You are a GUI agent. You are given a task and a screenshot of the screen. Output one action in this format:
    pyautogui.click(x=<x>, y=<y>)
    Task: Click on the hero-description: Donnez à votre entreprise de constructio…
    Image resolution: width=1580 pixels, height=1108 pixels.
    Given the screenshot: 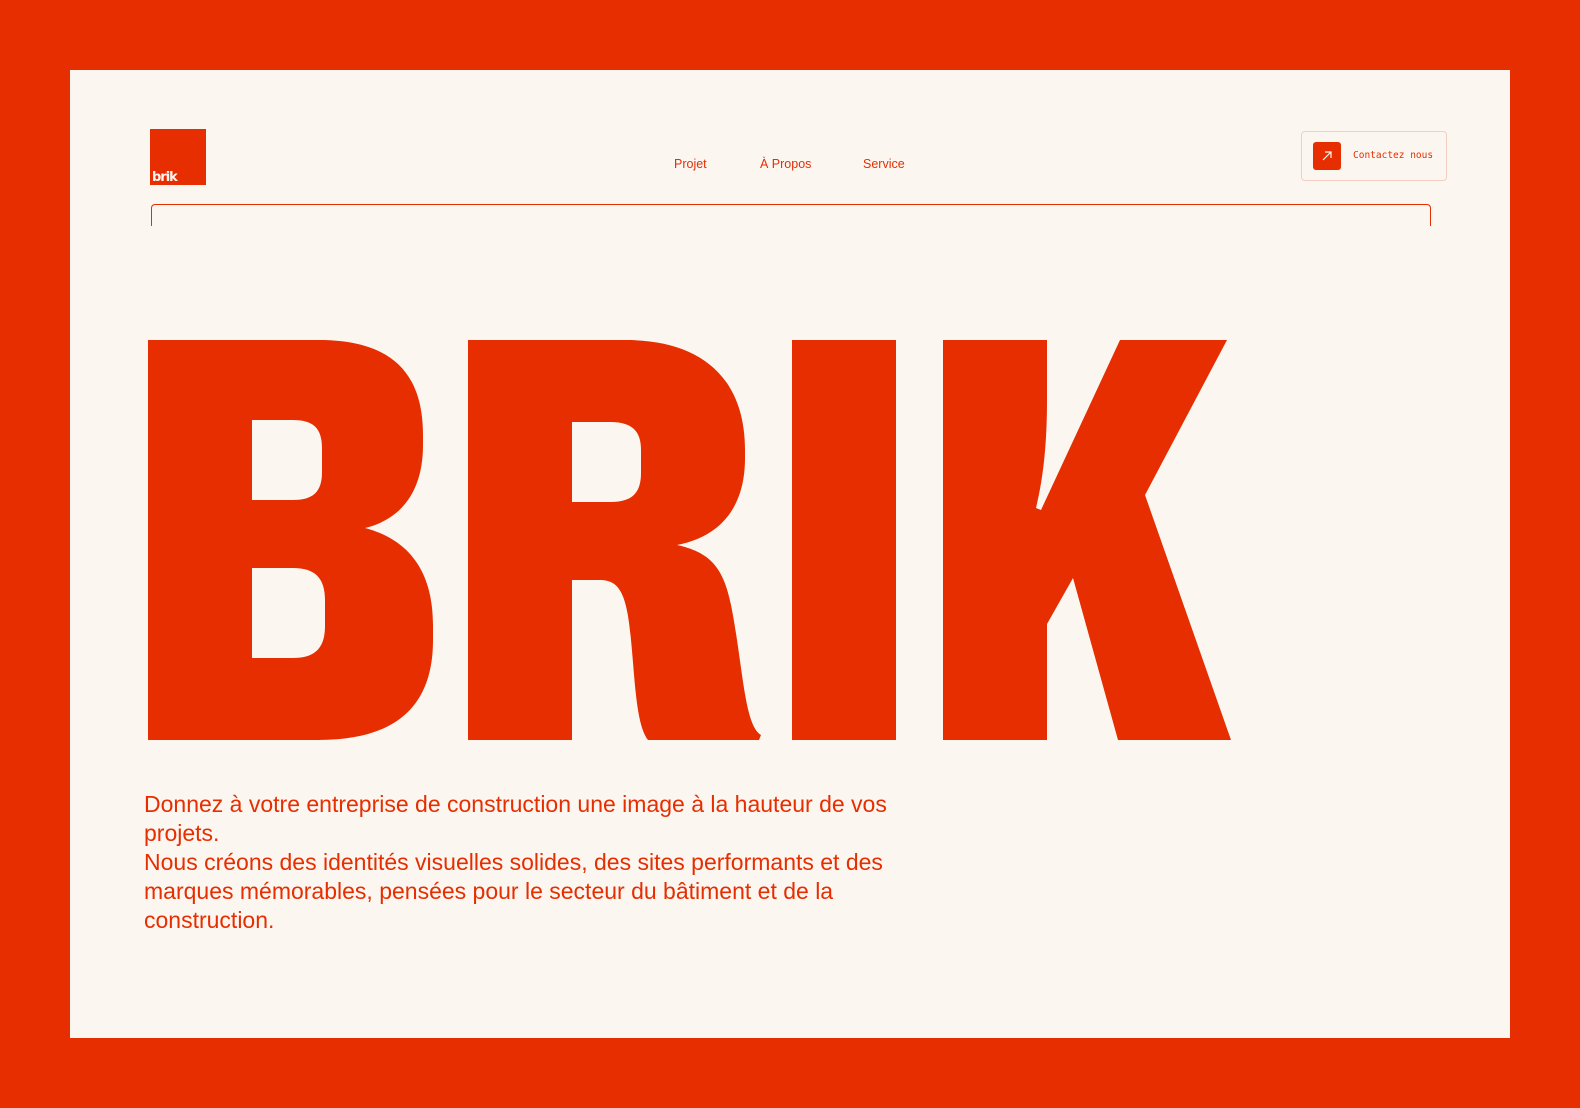 What is the action you would take?
    pyautogui.click(x=524, y=862)
    